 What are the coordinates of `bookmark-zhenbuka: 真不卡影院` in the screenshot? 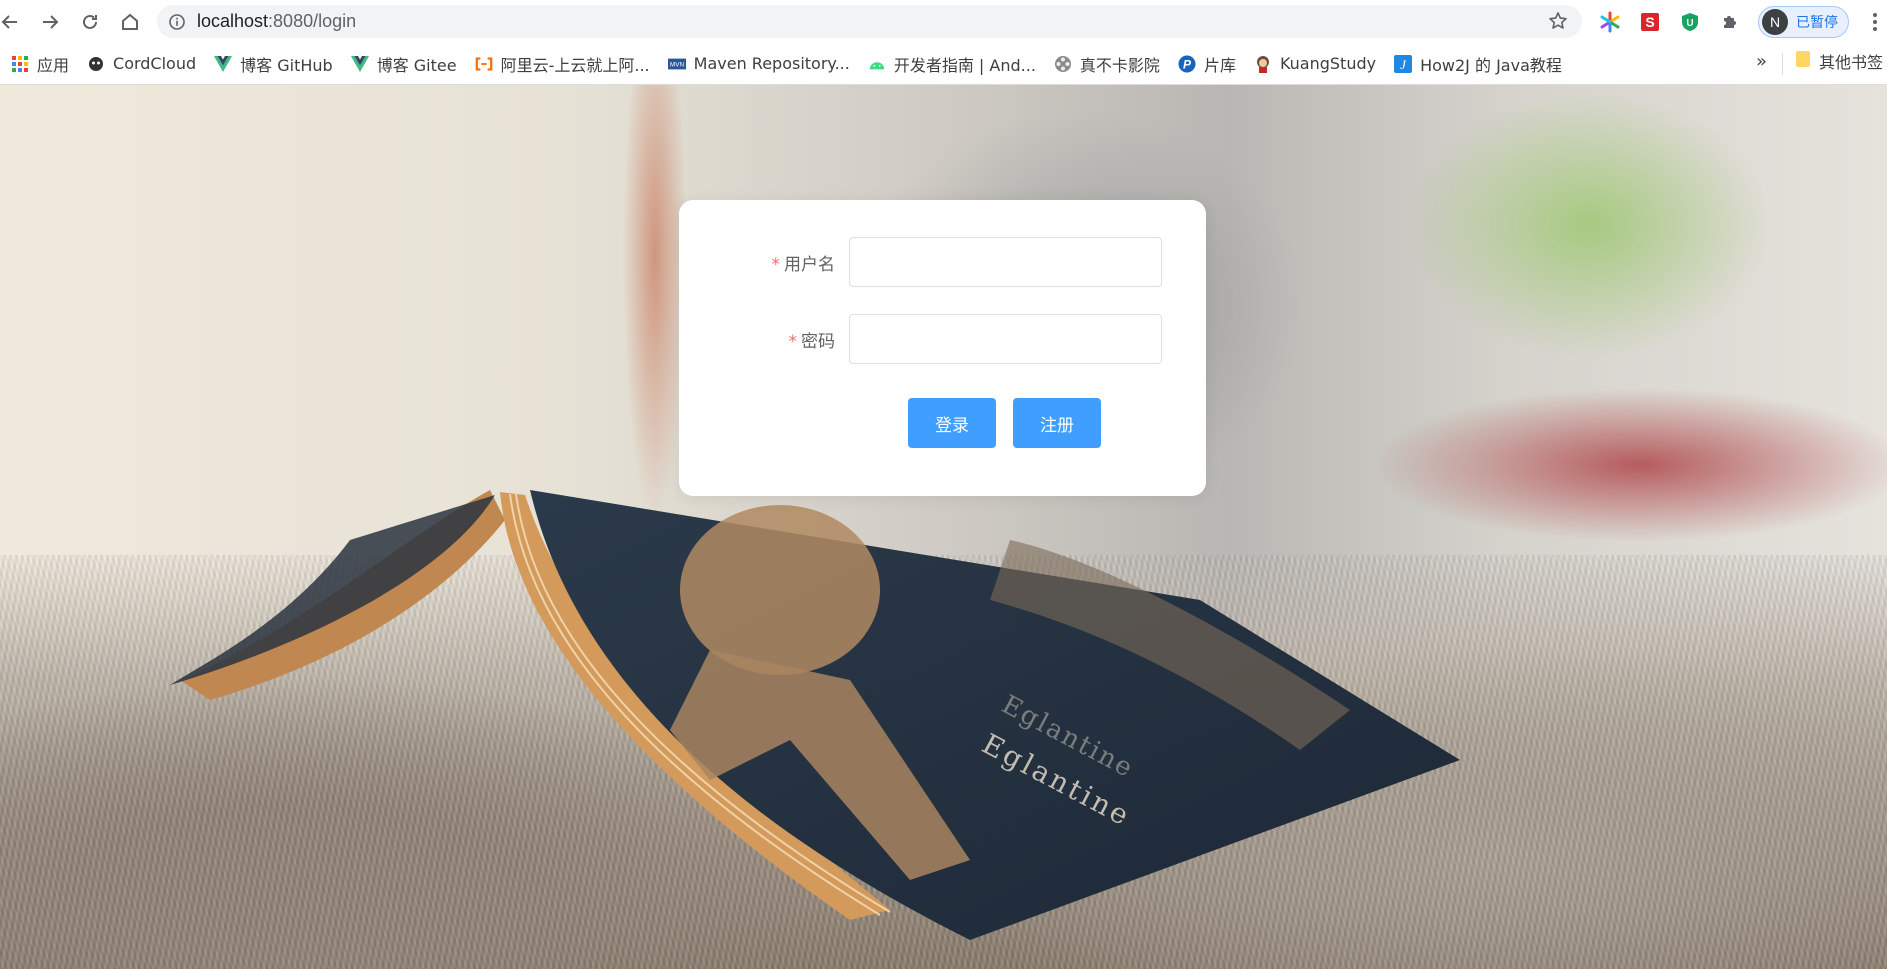 It's located at (1107, 64).